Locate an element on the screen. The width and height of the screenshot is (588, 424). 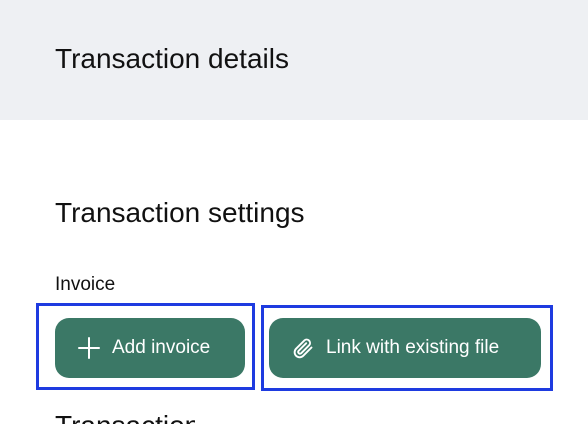
link-existing-file-label: Link with existing file is located at coordinates (413, 347).